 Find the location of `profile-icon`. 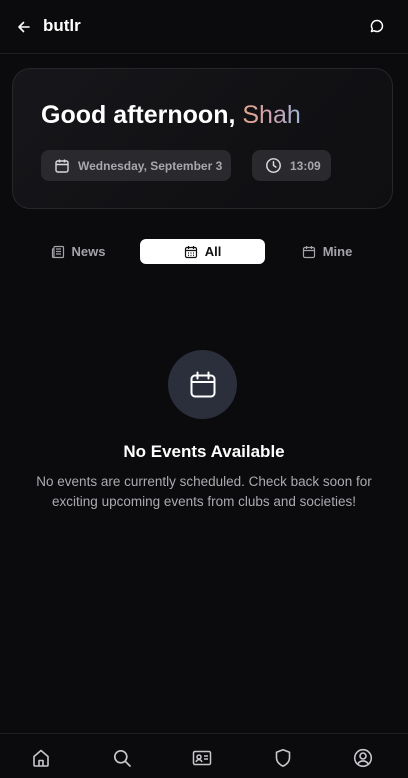

profile-icon is located at coordinates (363, 758).